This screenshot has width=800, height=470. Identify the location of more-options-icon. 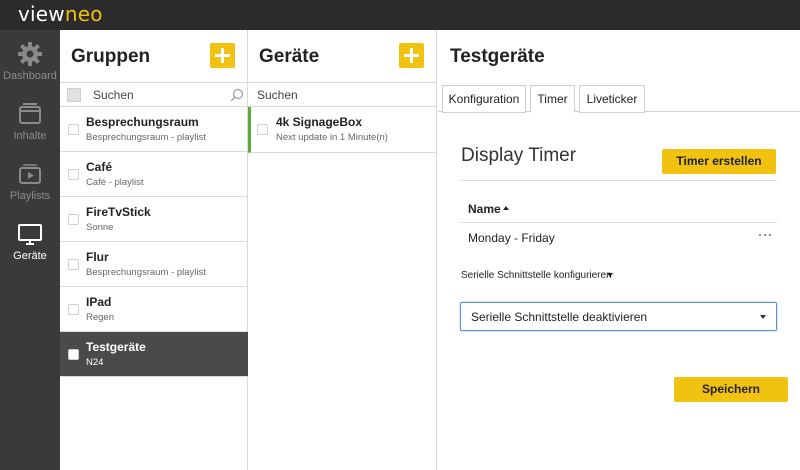
(765, 234).